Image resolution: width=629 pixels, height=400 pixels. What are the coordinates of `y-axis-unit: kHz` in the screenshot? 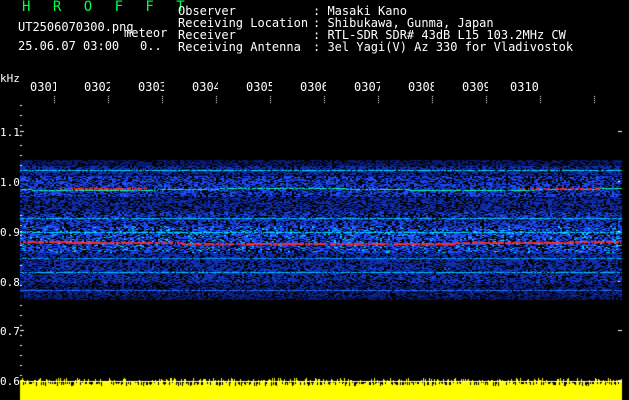 It's located at (10, 78).